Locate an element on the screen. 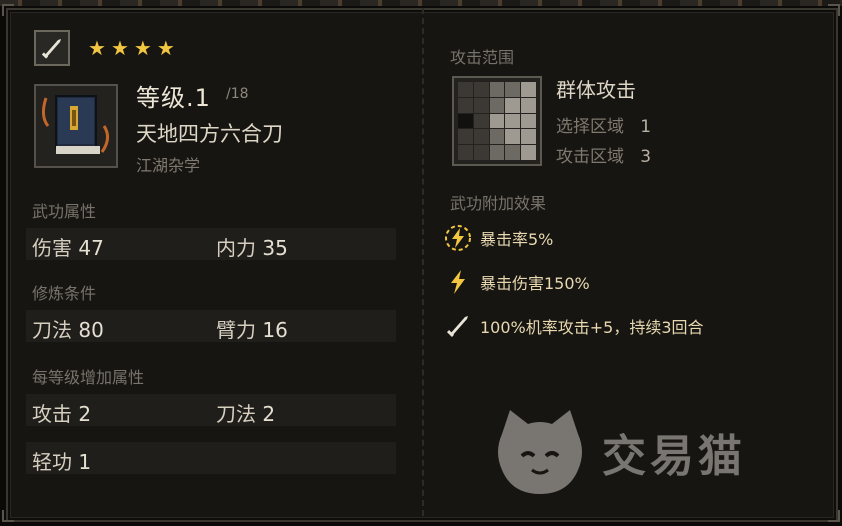  attack-area-row: 攻击区域 3 is located at coordinates (604, 157).